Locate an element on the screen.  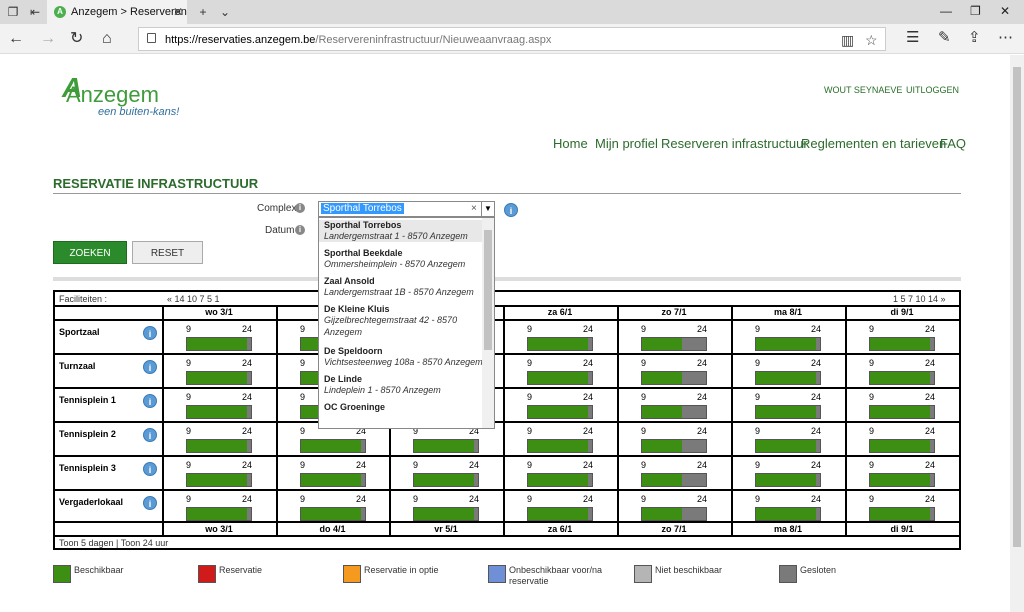
search-button: ZOEKEN is located at coordinates (90, 252).